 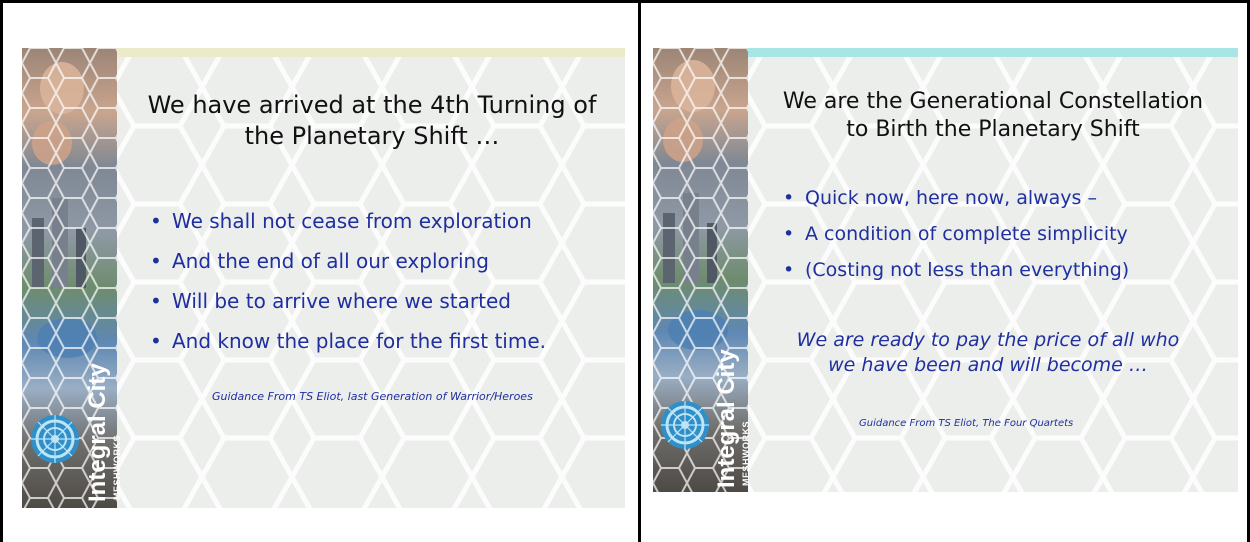 I want to click on title-line: We are the Generational Constellation, so click(x=993, y=101).